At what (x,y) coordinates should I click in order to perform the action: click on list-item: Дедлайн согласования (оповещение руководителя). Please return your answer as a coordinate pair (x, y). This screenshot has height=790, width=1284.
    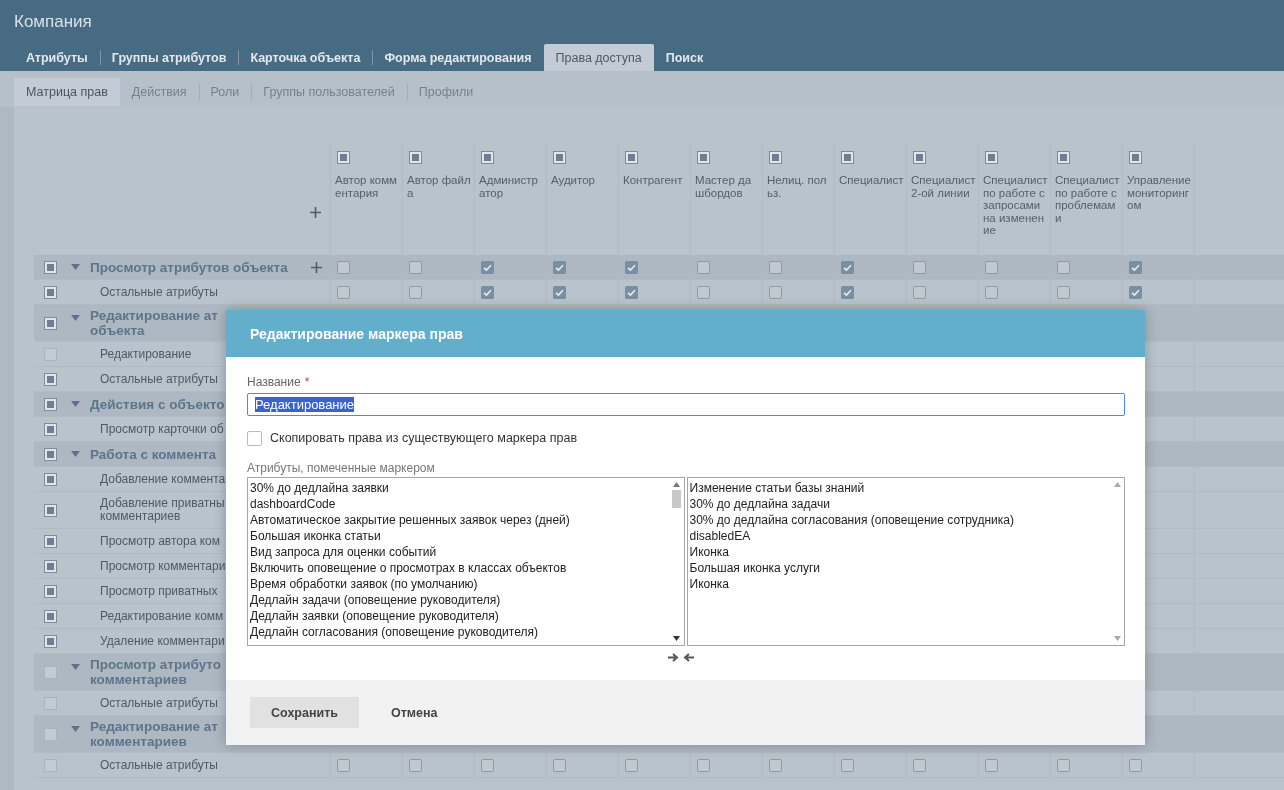
    Looking at the image, I should click on (459, 632).